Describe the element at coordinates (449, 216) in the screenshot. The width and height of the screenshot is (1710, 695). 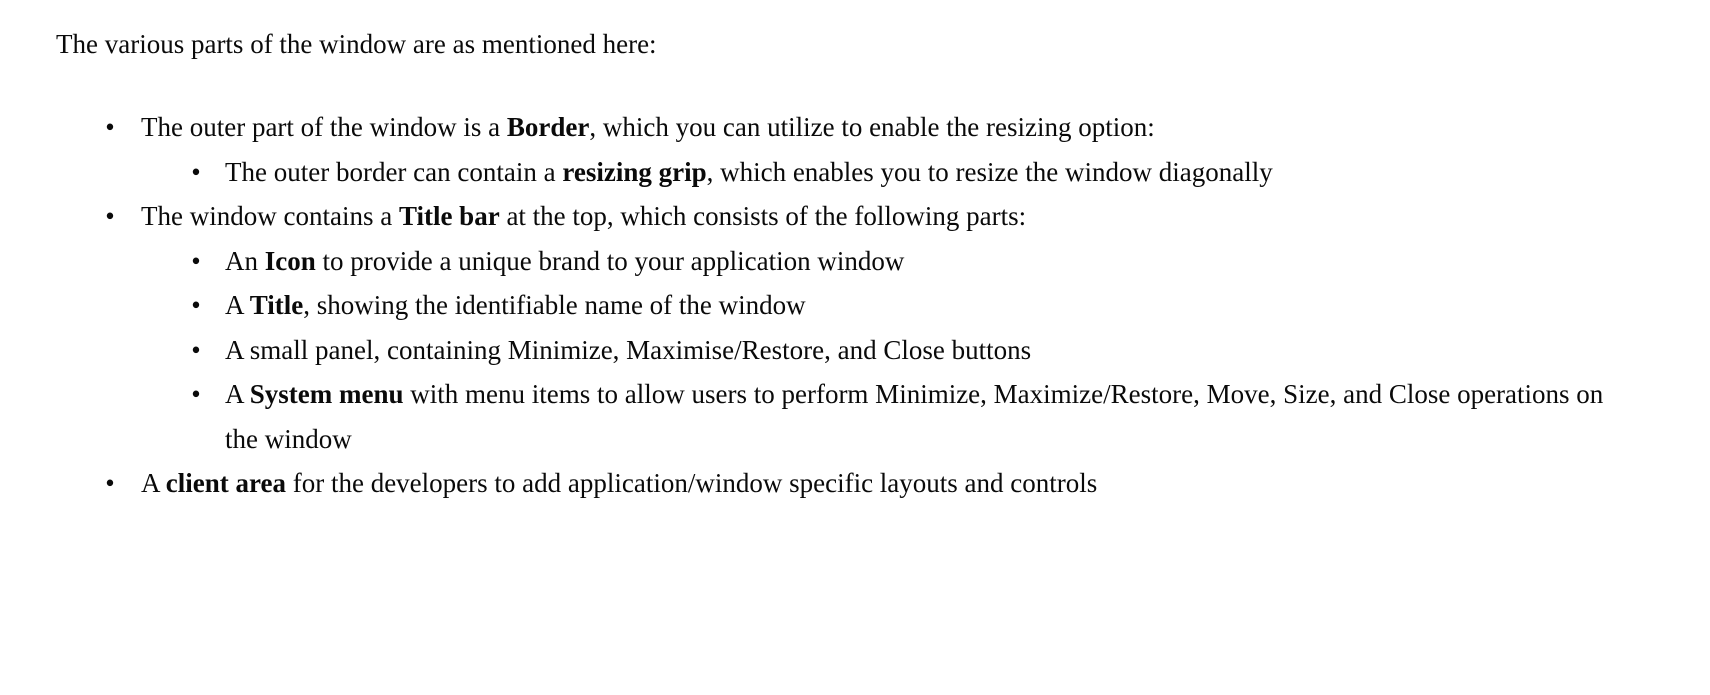
I see `emphasis-term: Title bar` at that location.